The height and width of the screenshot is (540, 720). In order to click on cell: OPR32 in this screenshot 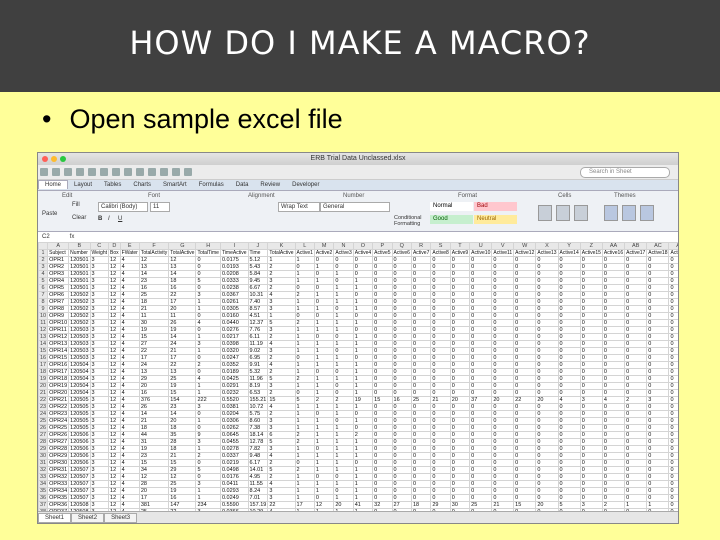, I will do `click(58, 477)`.